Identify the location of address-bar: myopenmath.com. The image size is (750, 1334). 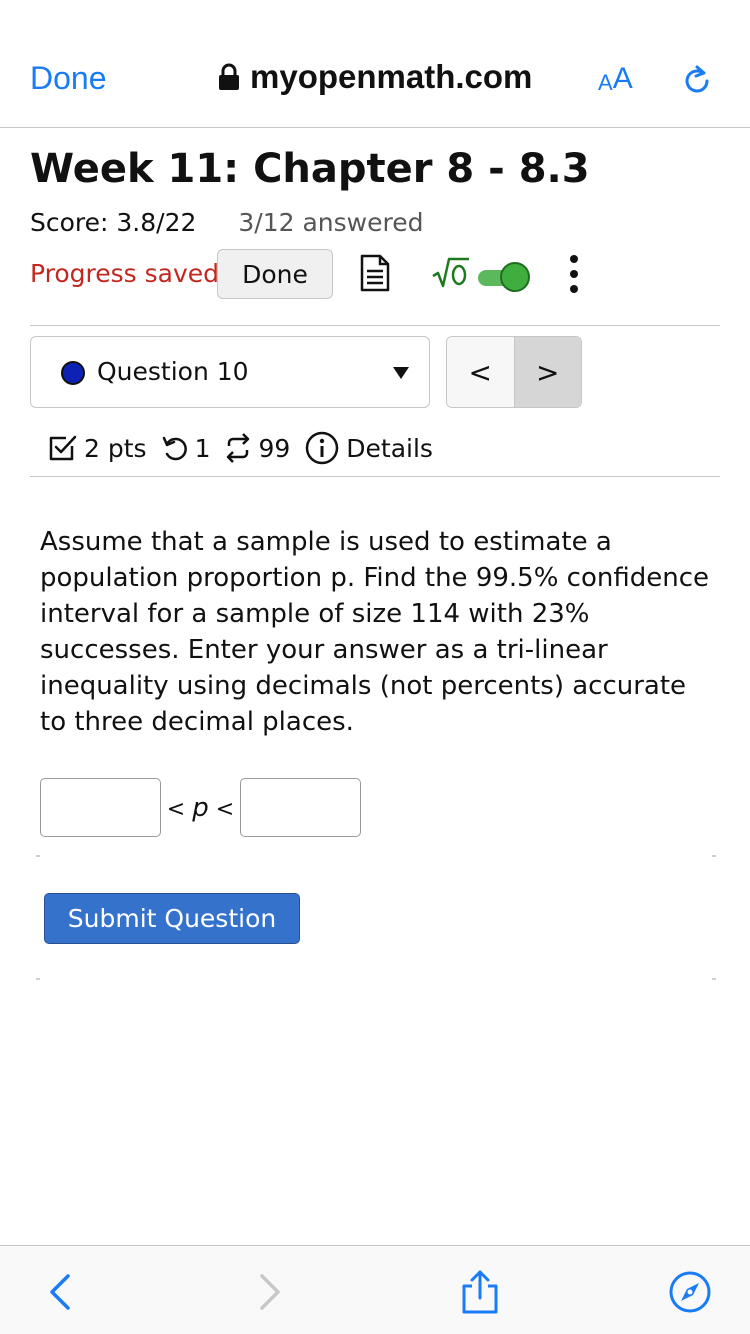
(375, 77).